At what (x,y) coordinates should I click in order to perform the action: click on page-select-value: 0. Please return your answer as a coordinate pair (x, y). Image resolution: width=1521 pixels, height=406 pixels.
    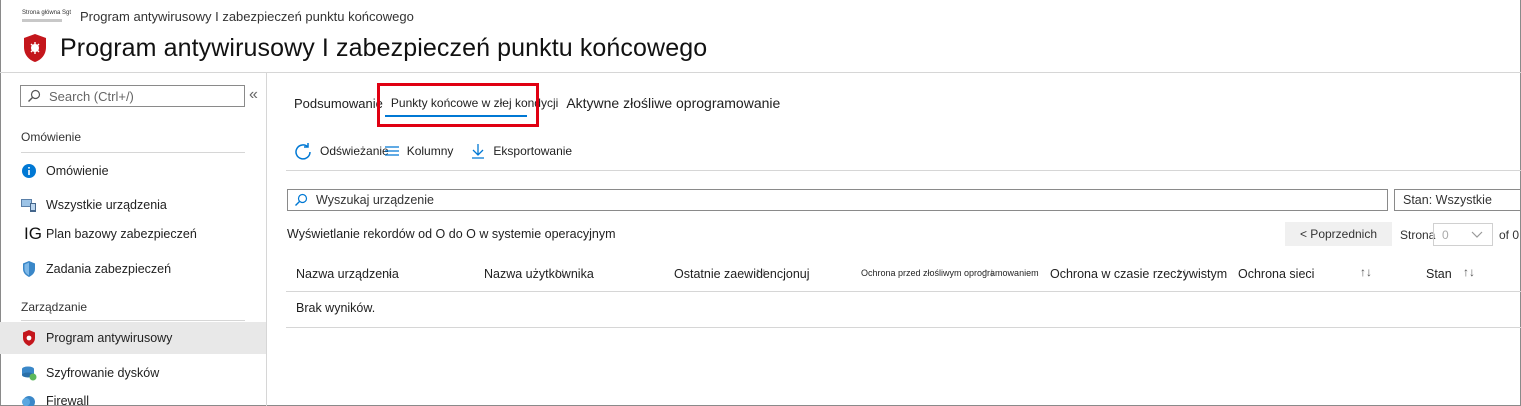
    Looking at the image, I should click on (1445, 234).